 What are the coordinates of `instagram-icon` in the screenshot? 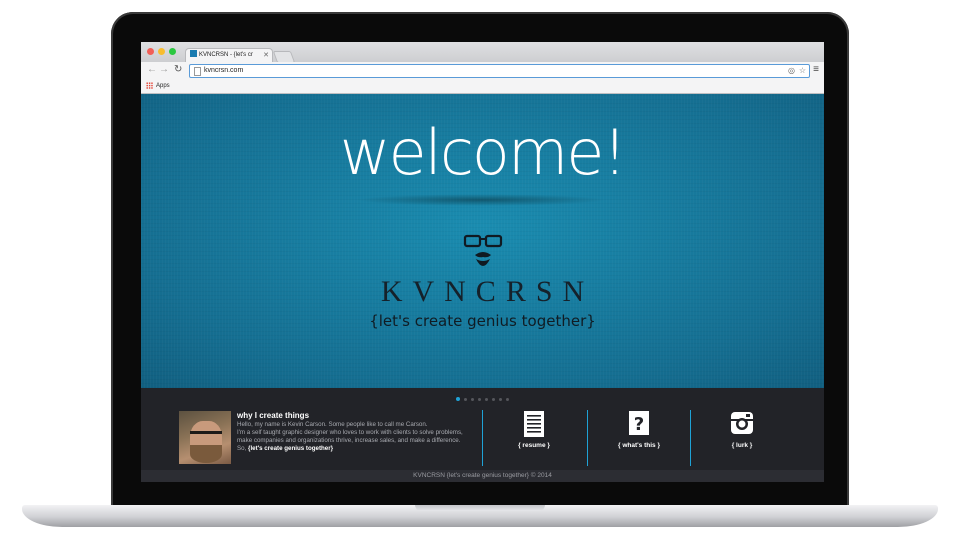 It's located at (742, 423).